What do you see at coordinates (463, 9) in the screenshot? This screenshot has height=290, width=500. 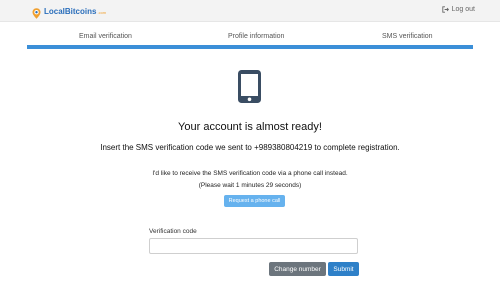 I see `logout-label: Log out` at bounding box center [463, 9].